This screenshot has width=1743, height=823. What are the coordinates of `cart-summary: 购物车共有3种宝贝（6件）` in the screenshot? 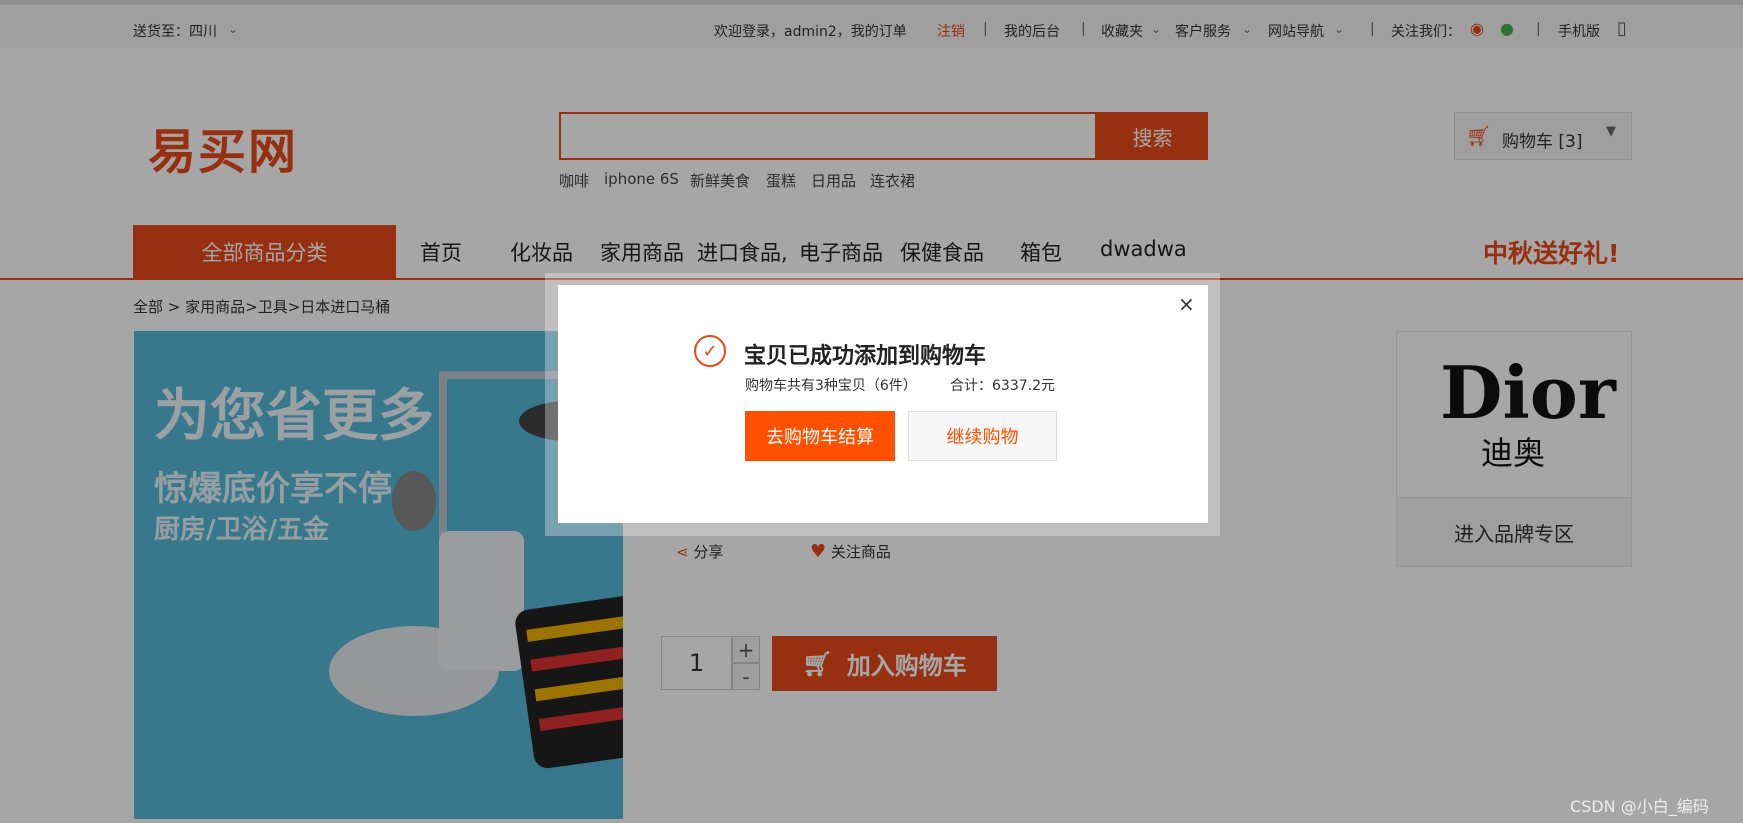 It's located at (831, 386).